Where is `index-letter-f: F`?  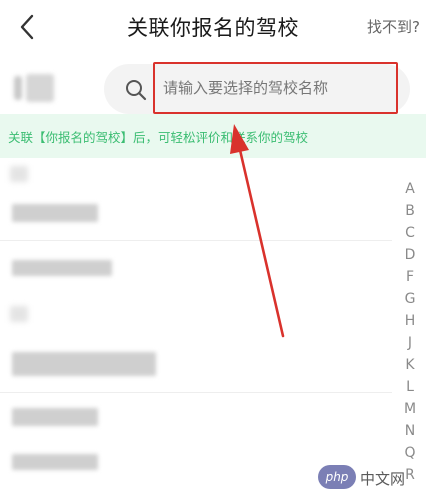
index-letter-f: F is located at coordinates (410, 277).